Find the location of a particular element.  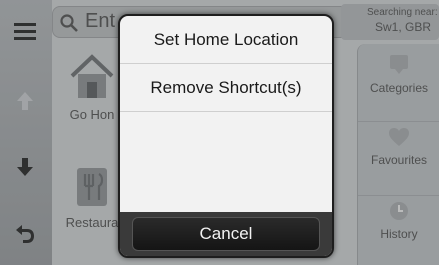

dialog-footer: Cancel is located at coordinates (226, 234).